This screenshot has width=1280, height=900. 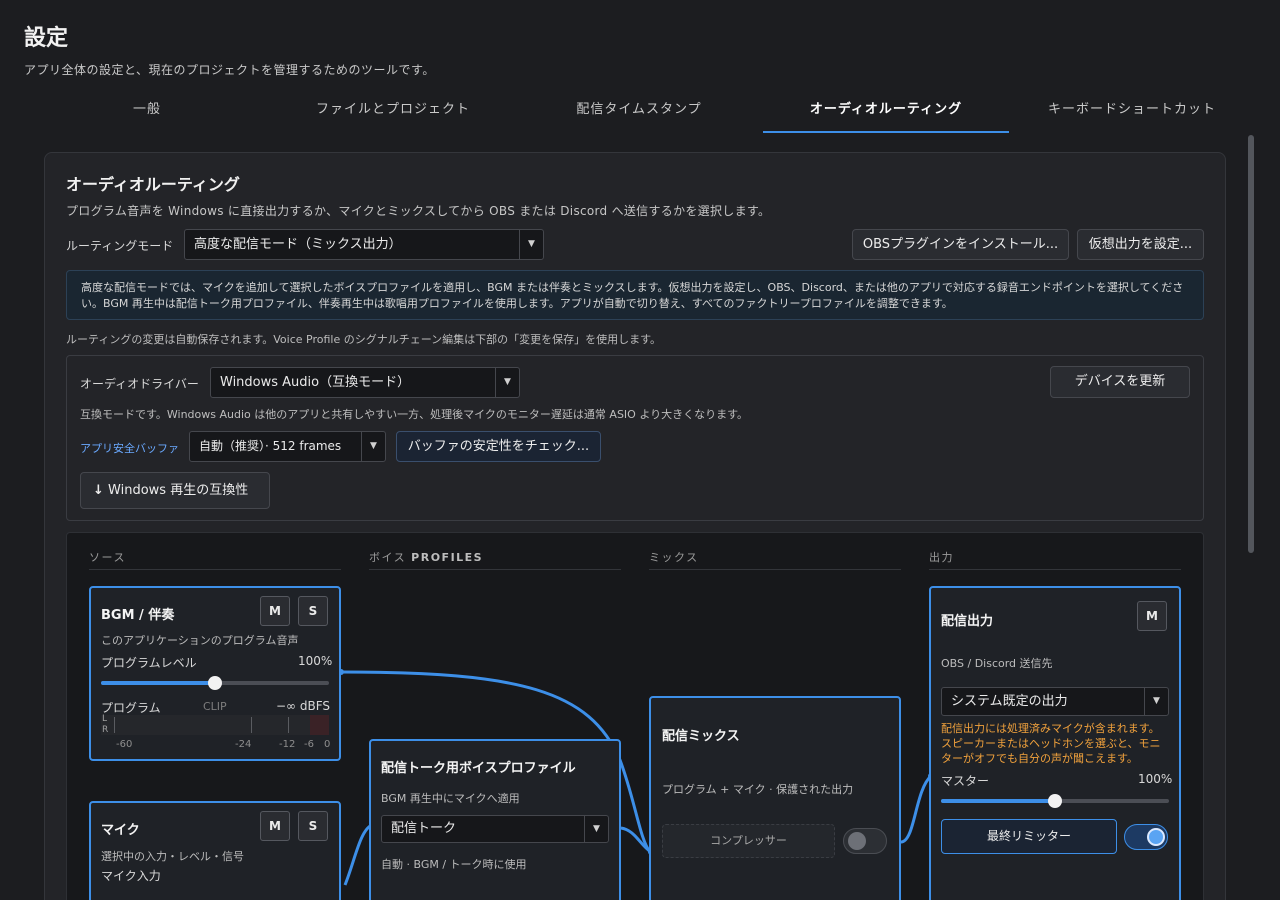 What do you see at coordinates (131, 708) in the screenshot?
I see `program-meter-label: プログラム` at bounding box center [131, 708].